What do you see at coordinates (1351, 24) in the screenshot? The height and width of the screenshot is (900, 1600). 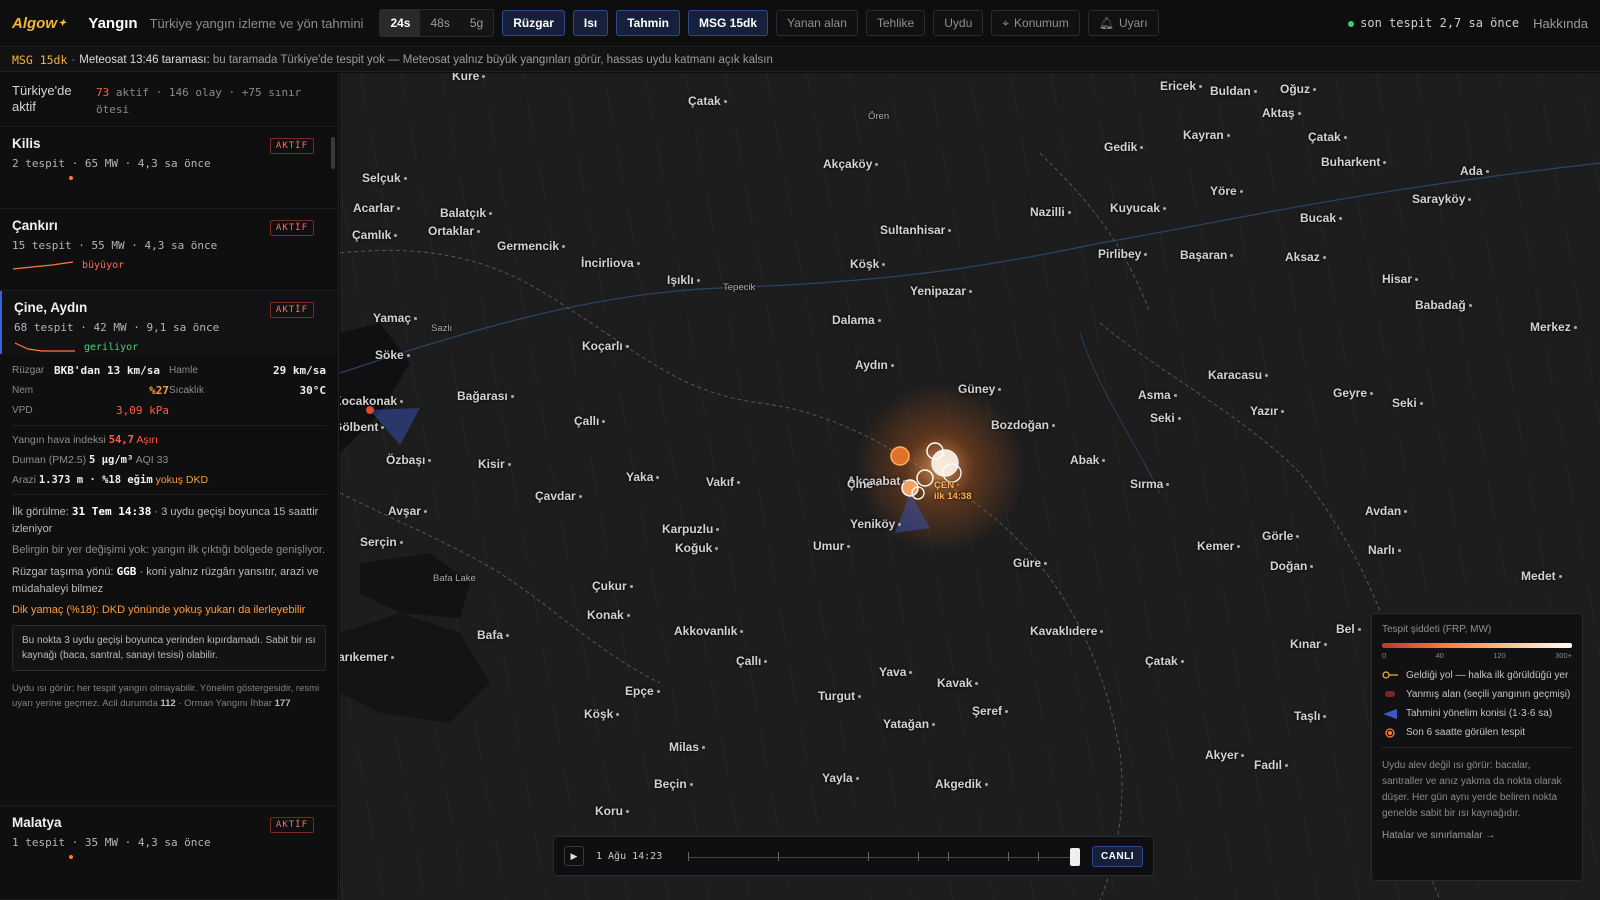 I see `status-dot-icon` at bounding box center [1351, 24].